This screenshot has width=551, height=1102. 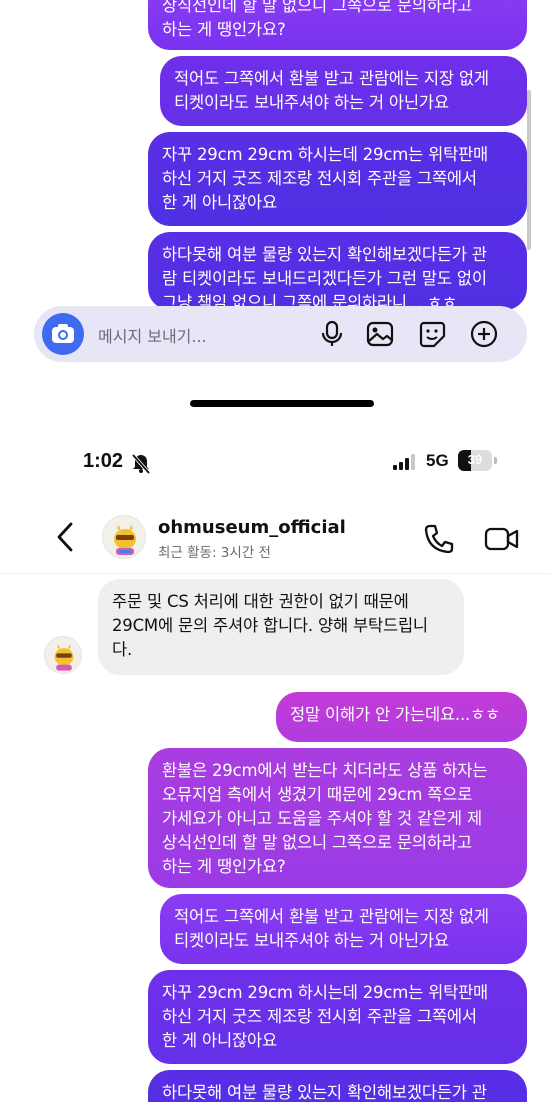 I want to click on signal-icon, so click(x=404, y=462).